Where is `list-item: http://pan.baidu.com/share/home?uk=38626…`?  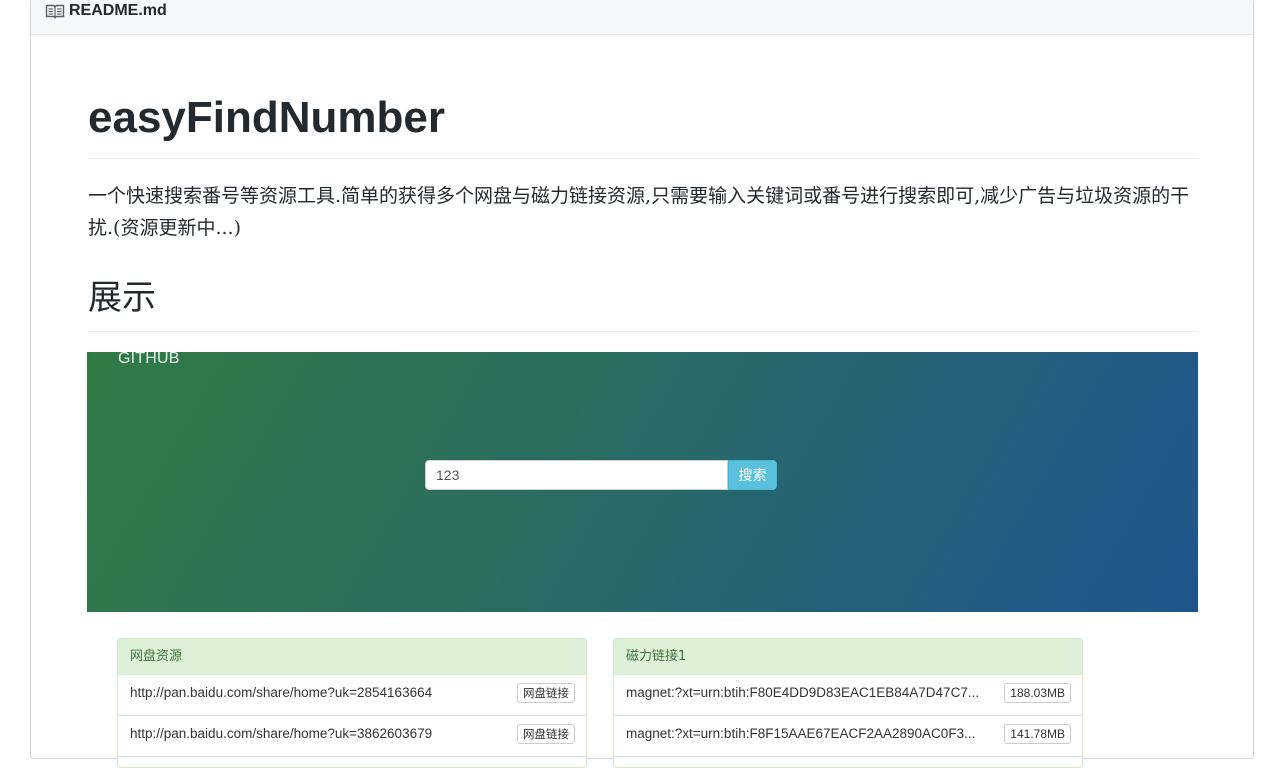 list-item: http://pan.baidu.com/share/home?uk=38626… is located at coordinates (352, 736).